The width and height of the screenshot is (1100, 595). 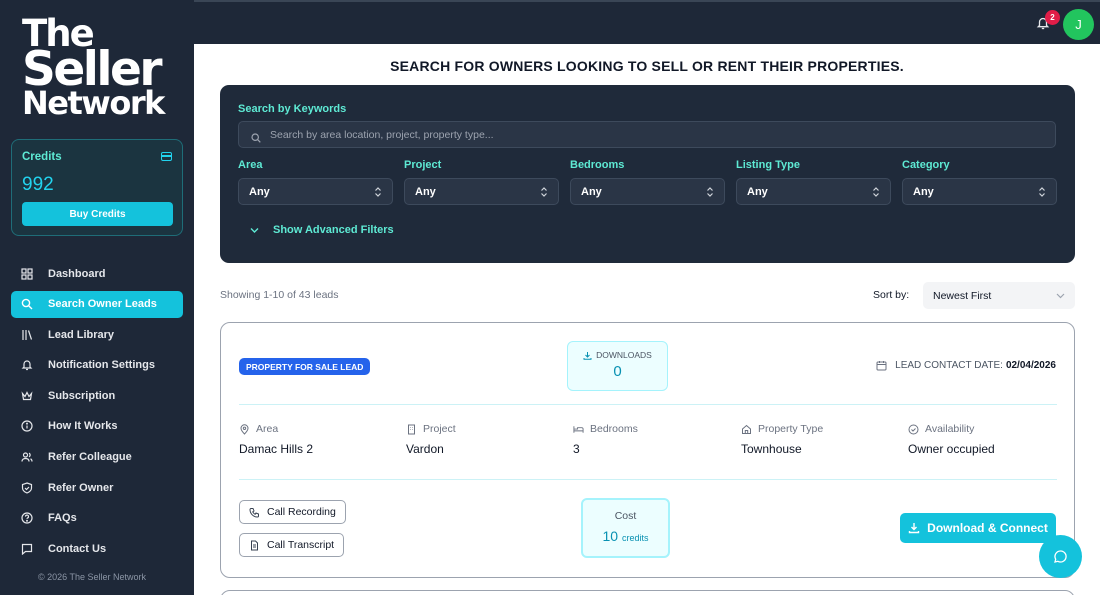 I want to click on attribute-project: Project Vardon, so click(x=486, y=439).